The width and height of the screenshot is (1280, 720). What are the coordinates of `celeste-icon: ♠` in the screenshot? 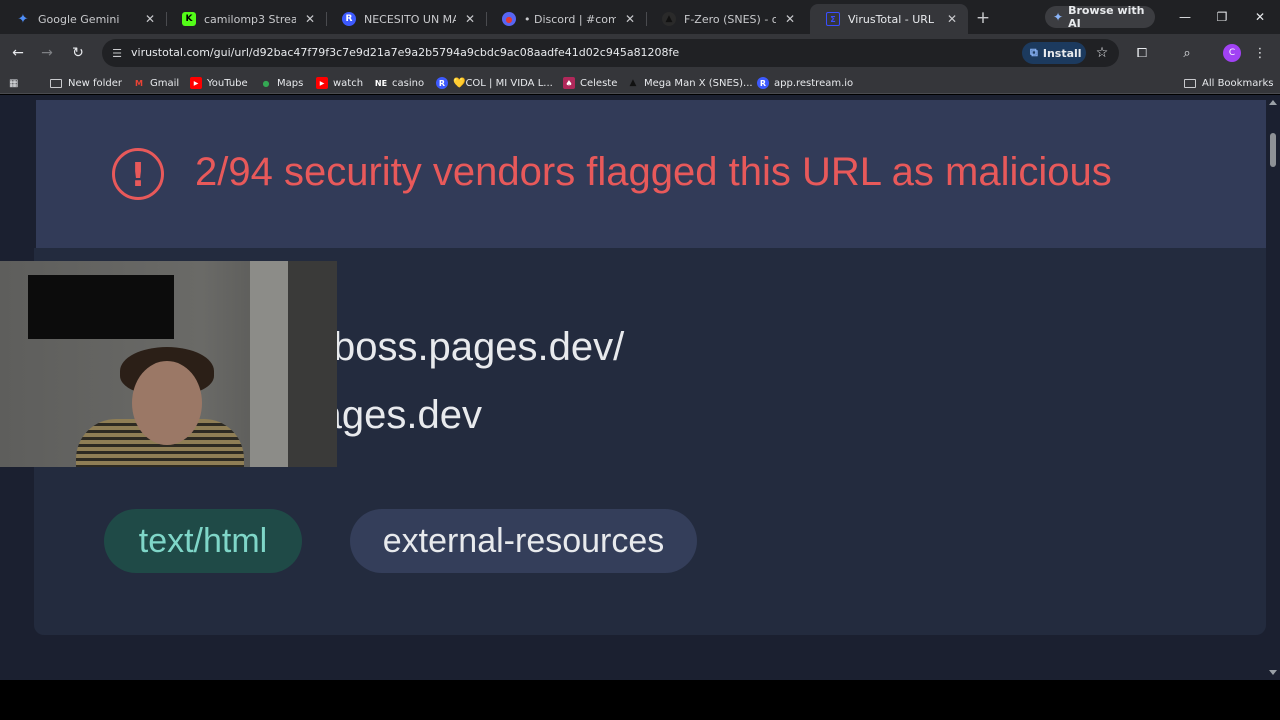 It's located at (569, 83).